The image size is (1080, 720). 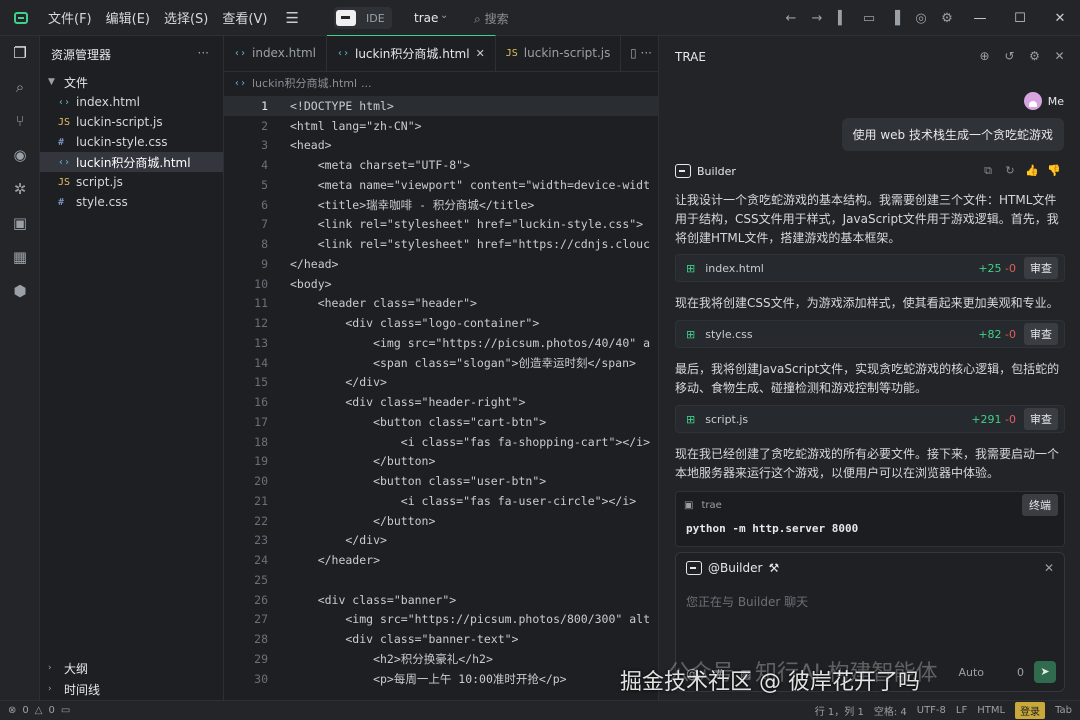 What do you see at coordinates (441, 501) in the screenshot?
I see `code-line: 21 <i class="fas fa-user-circle"></i>` at bounding box center [441, 501].